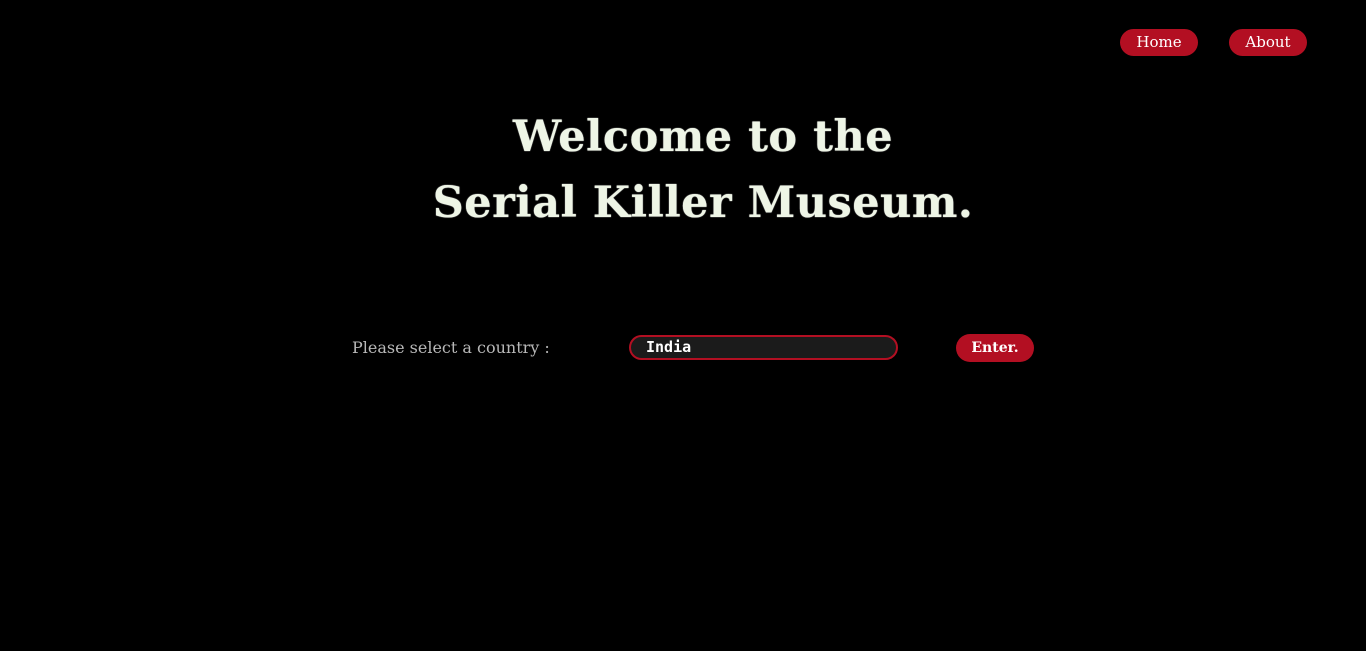  What do you see at coordinates (1159, 42) in the screenshot?
I see `home-button: Home` at bounding box center [1159, 42].